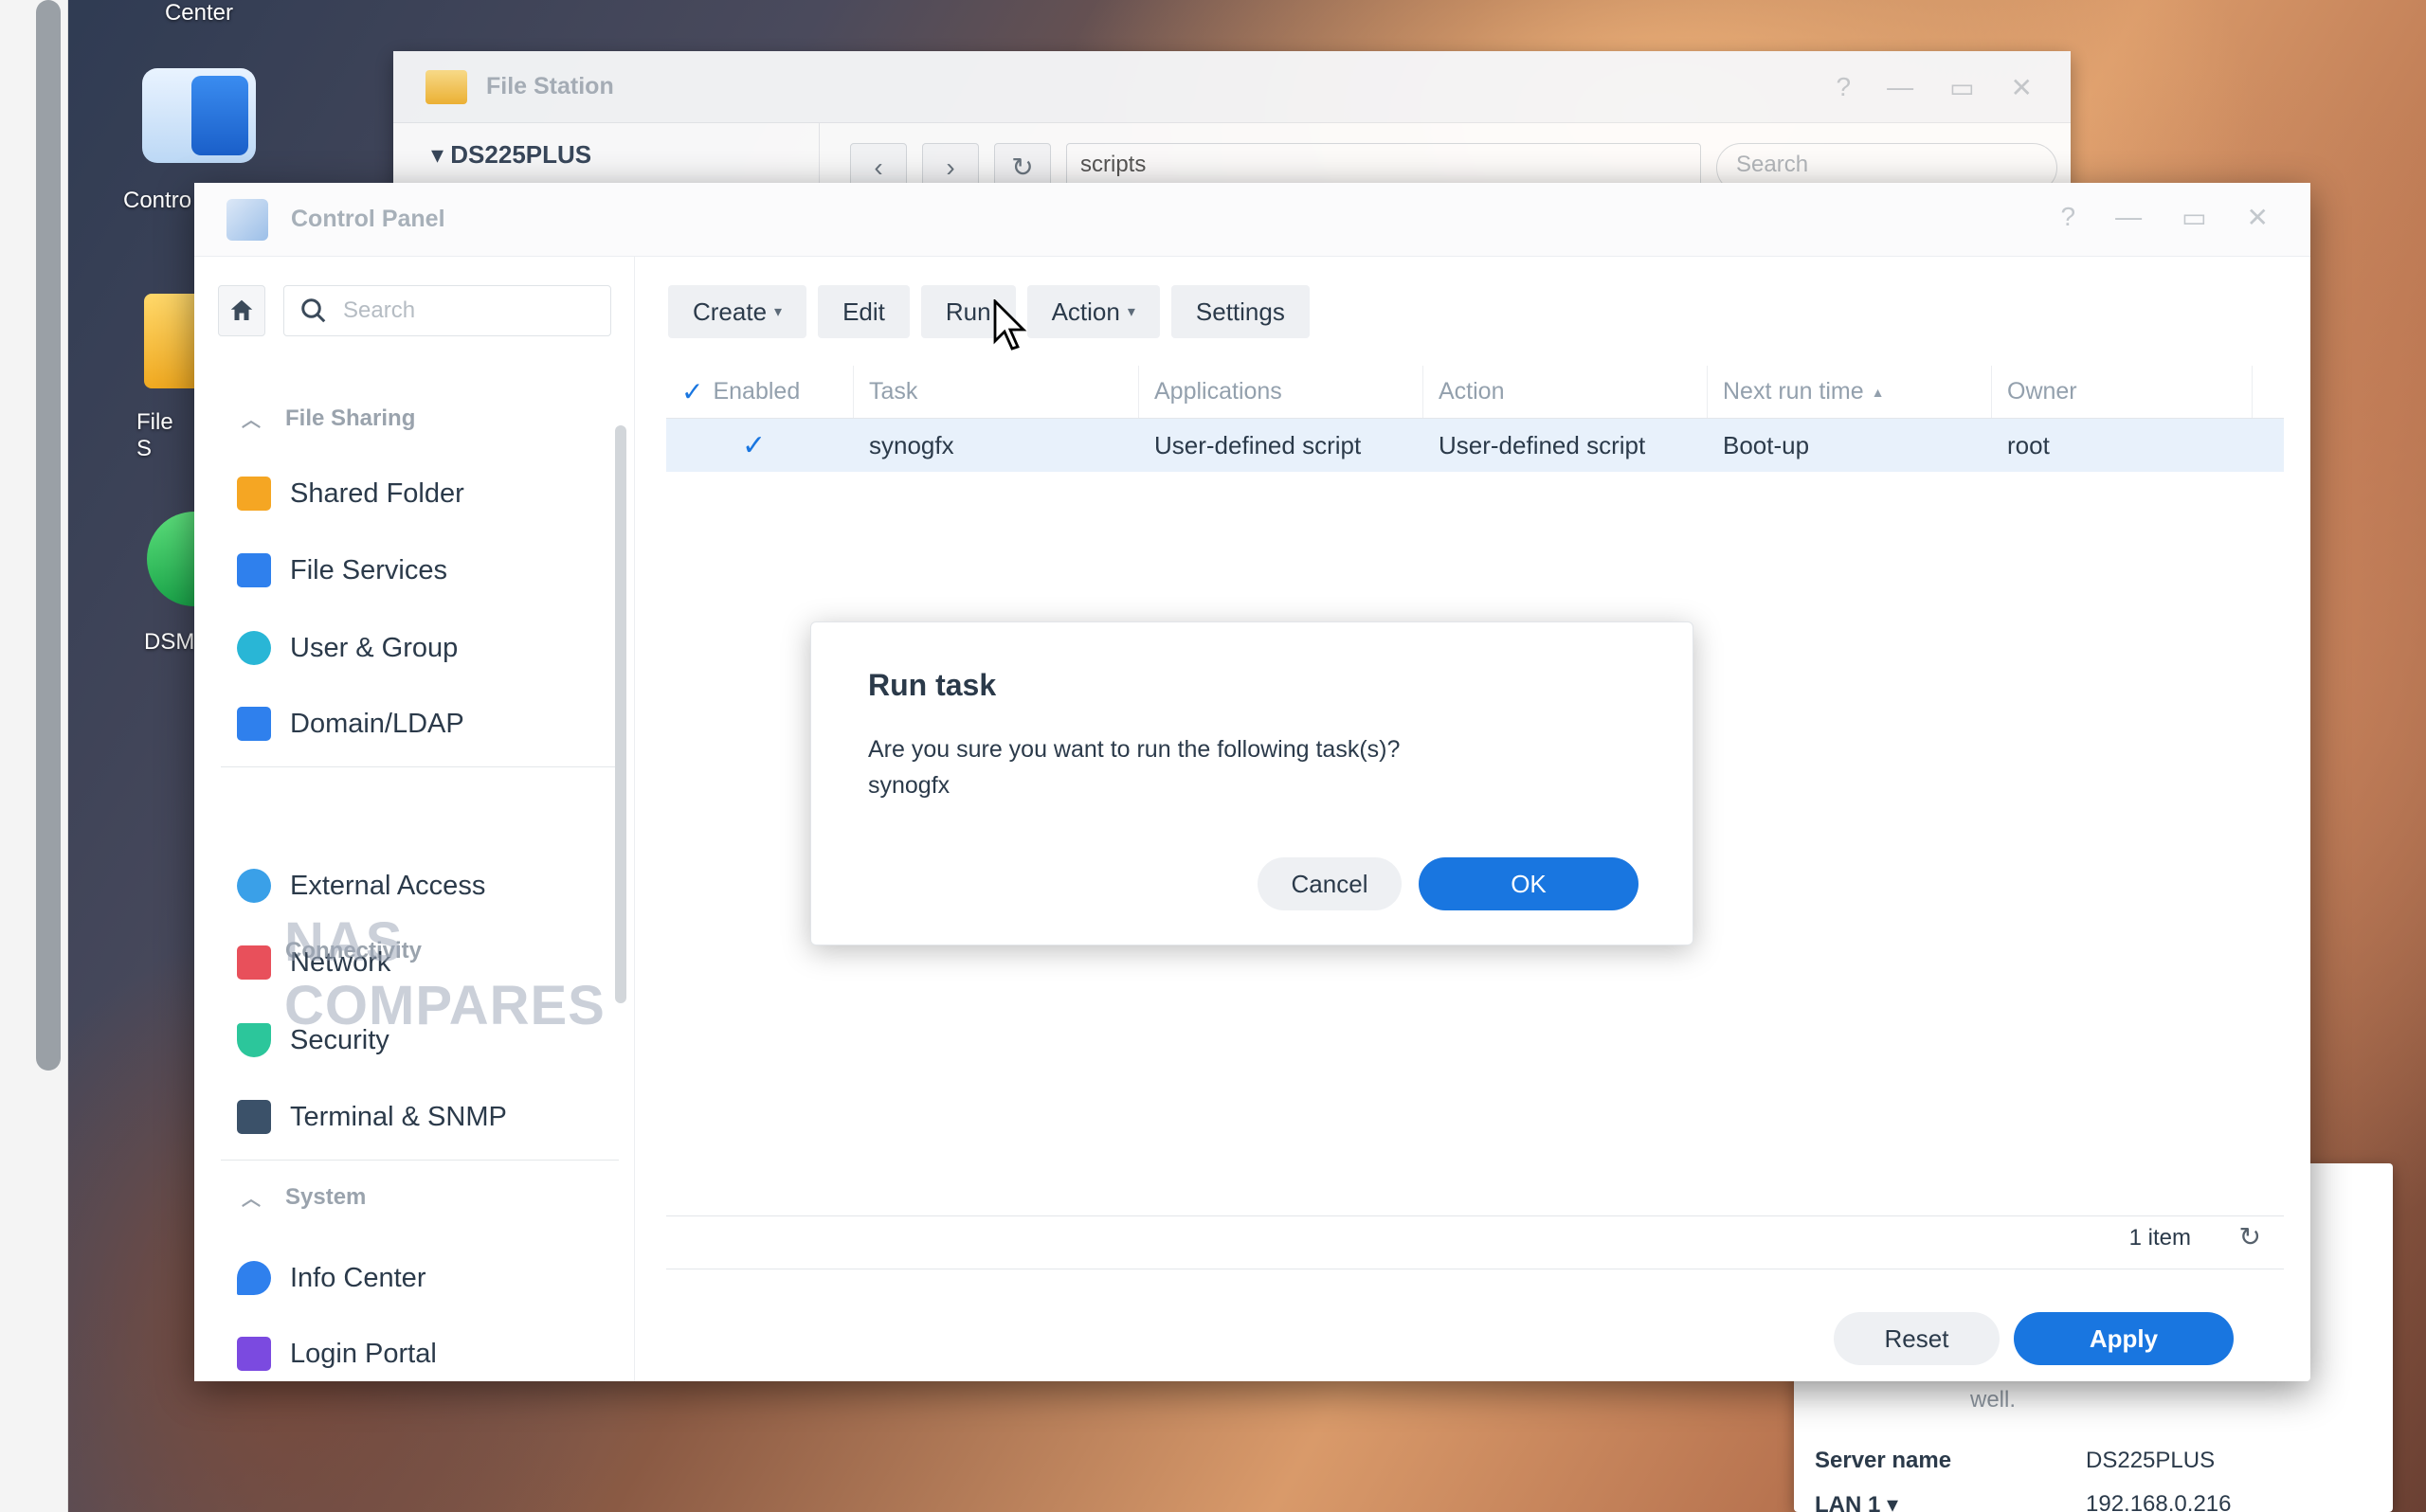  Describe the element at coordinates (1917, 1338) in the screenshot. I see `reset-button: Reset` at that location.